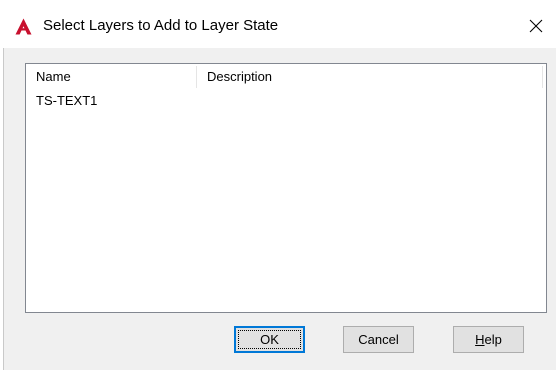 The height and width of the screenshot is (370, 556). Describe the element at coordinates (161, 25) in the screenshot. I see `dialog-title: Select Layers to Add to Layer State` at that location.